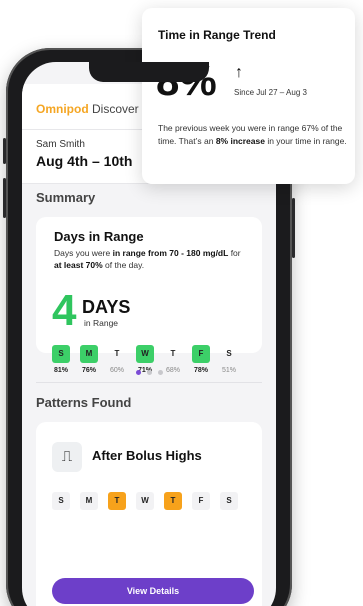 This screenshot has height=606, width=363. Describe the element at coordinates (201, 354) in the screenshot. I see `weekday-label: F` at that location.